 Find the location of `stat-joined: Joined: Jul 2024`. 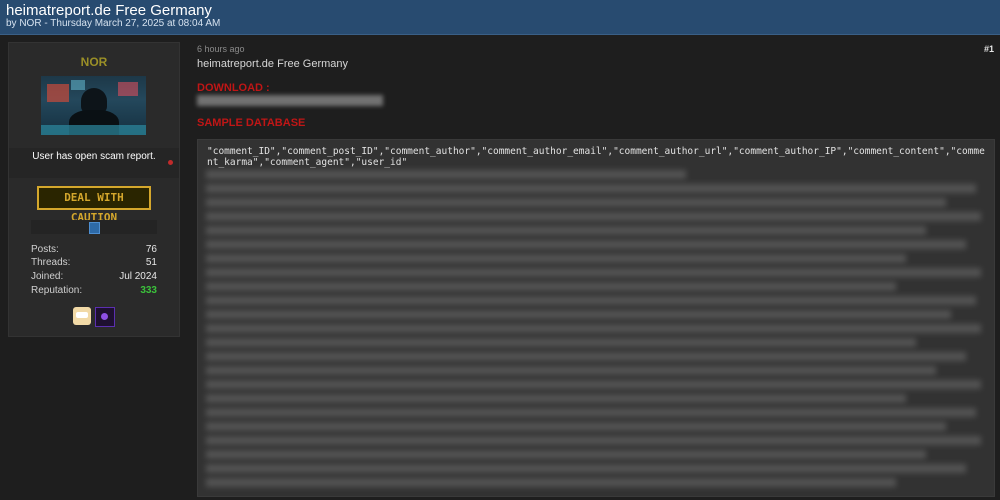

stat-joined: Joined: Jul 2024 is located at coordinates (94, 277).